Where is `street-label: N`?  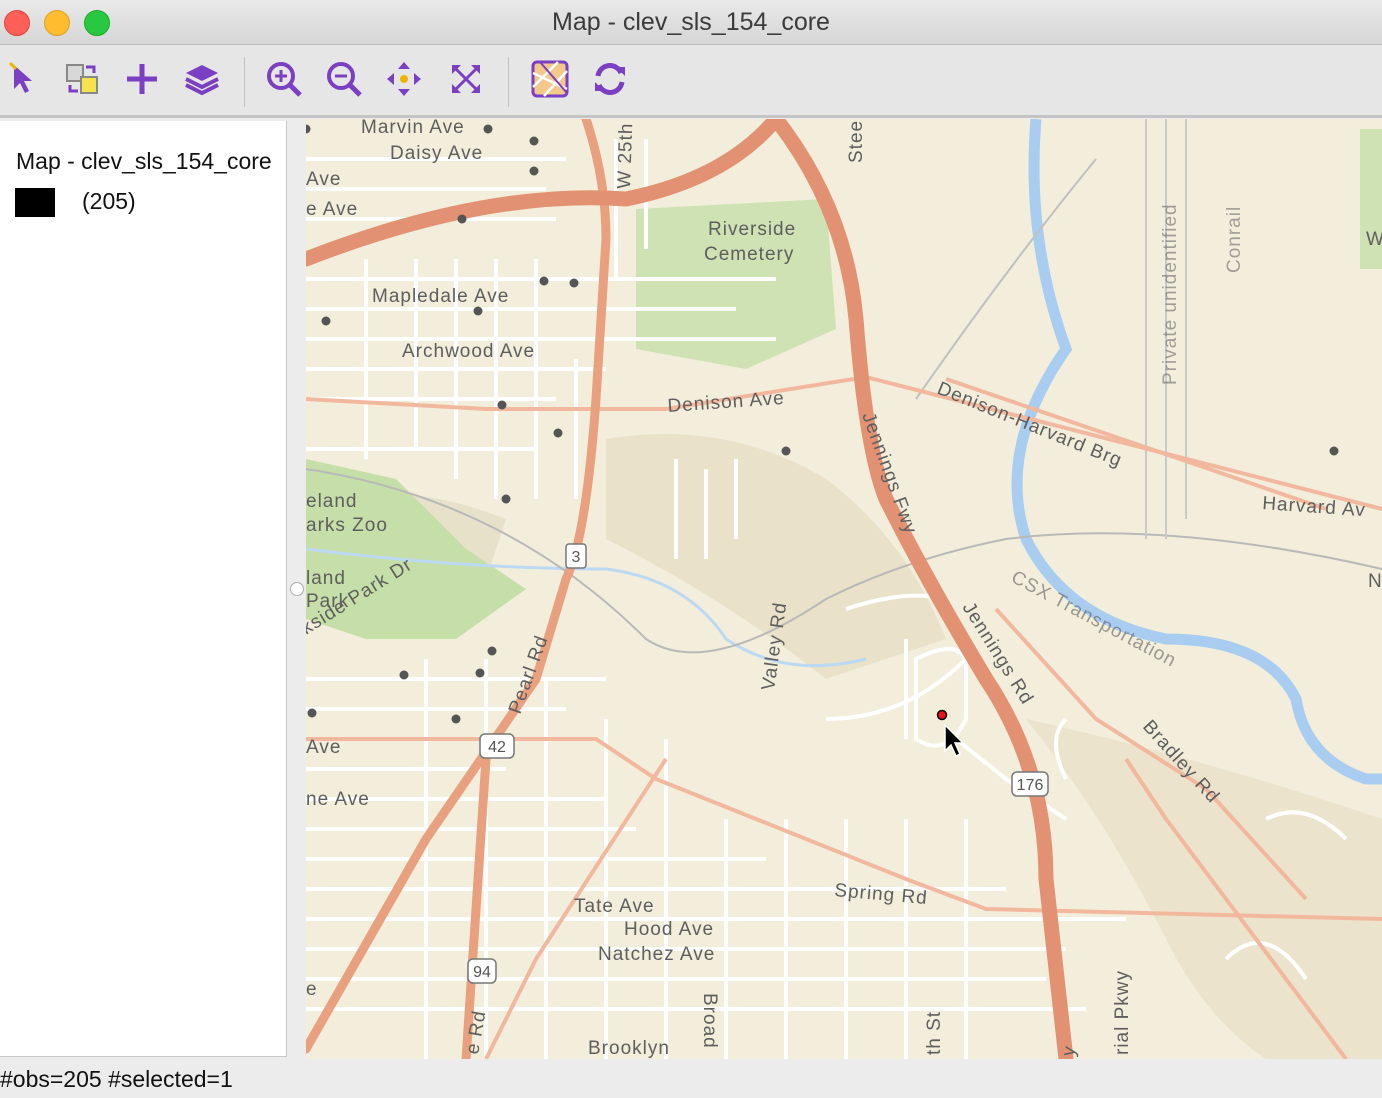 street-label: N is located at coordinates (1375, 581).